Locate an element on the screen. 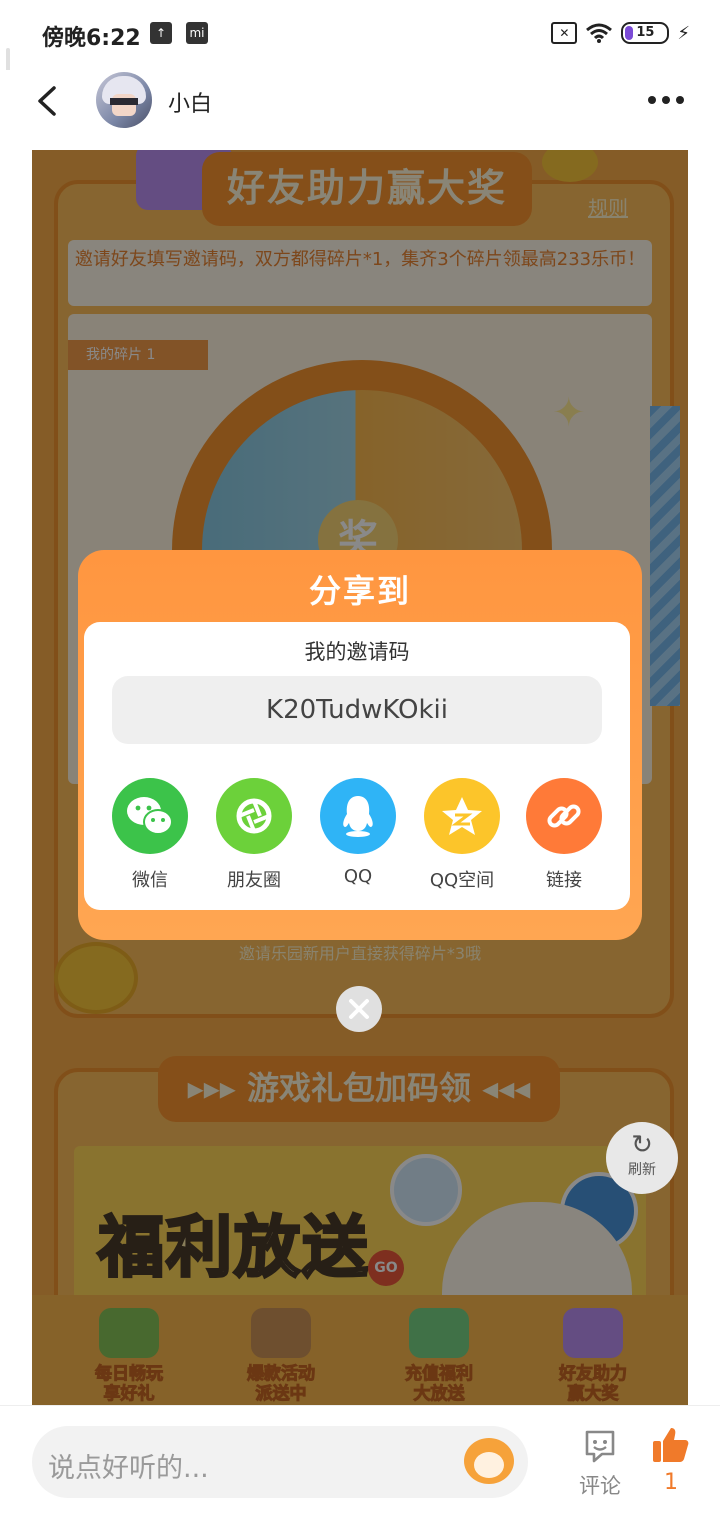 The width and height of the screenshot is (720, 1521). refresh-icon: ↻ is located at coordinates (642, 1145).